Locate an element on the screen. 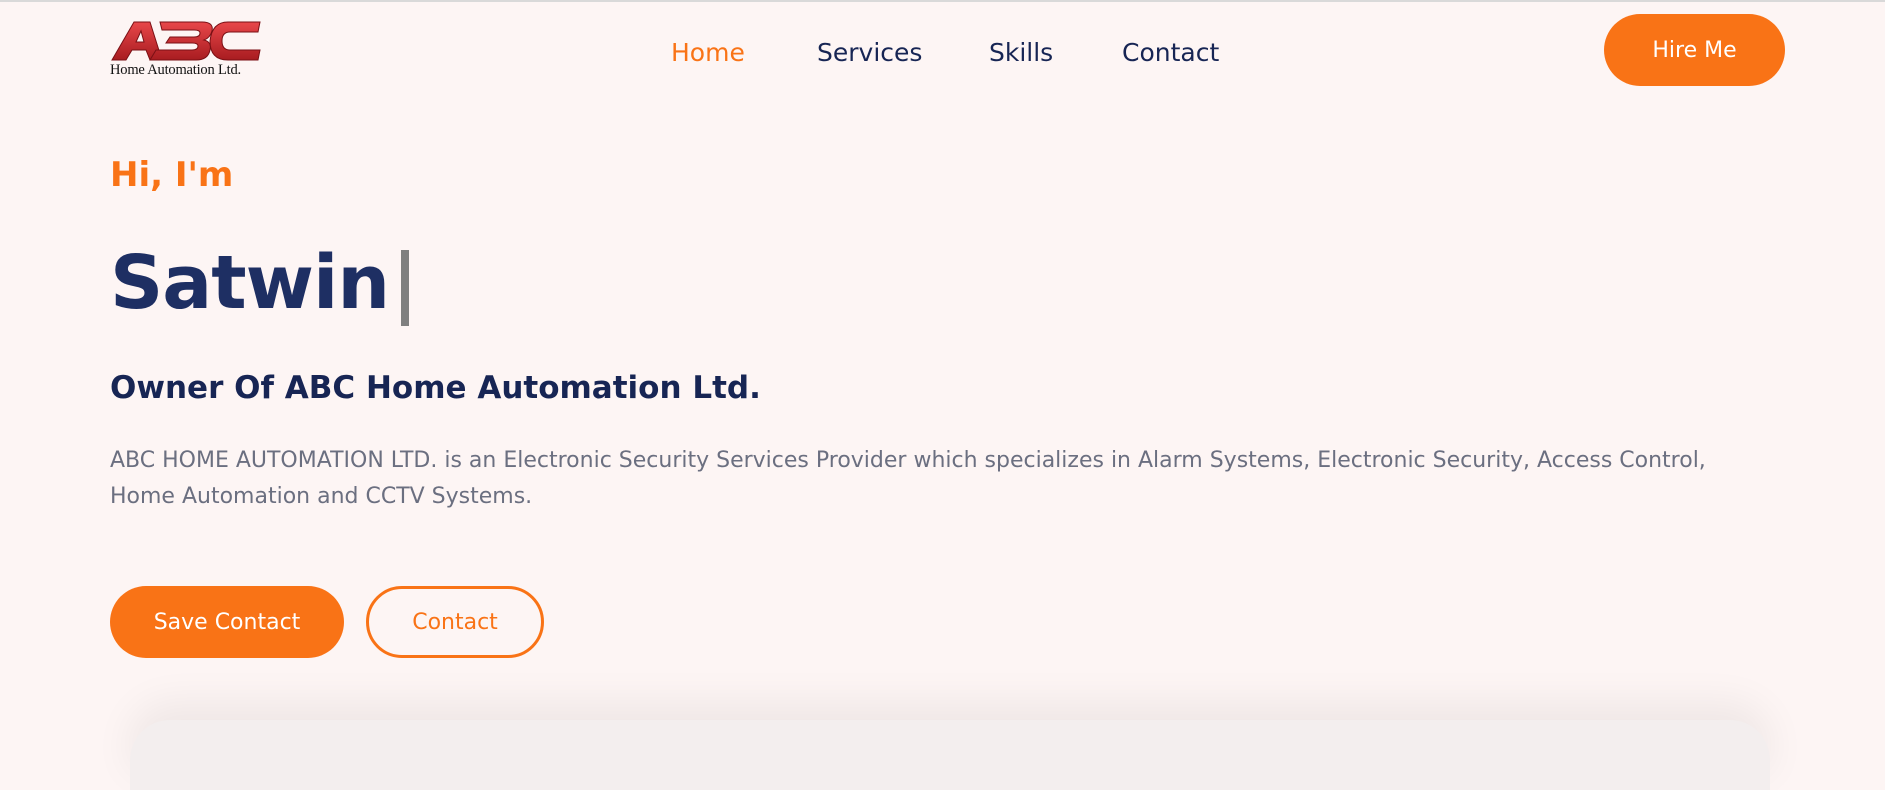 The width and height of the screenshot is (1885, 790). nav-skills: Skills is located at coordinates (1021, 52).